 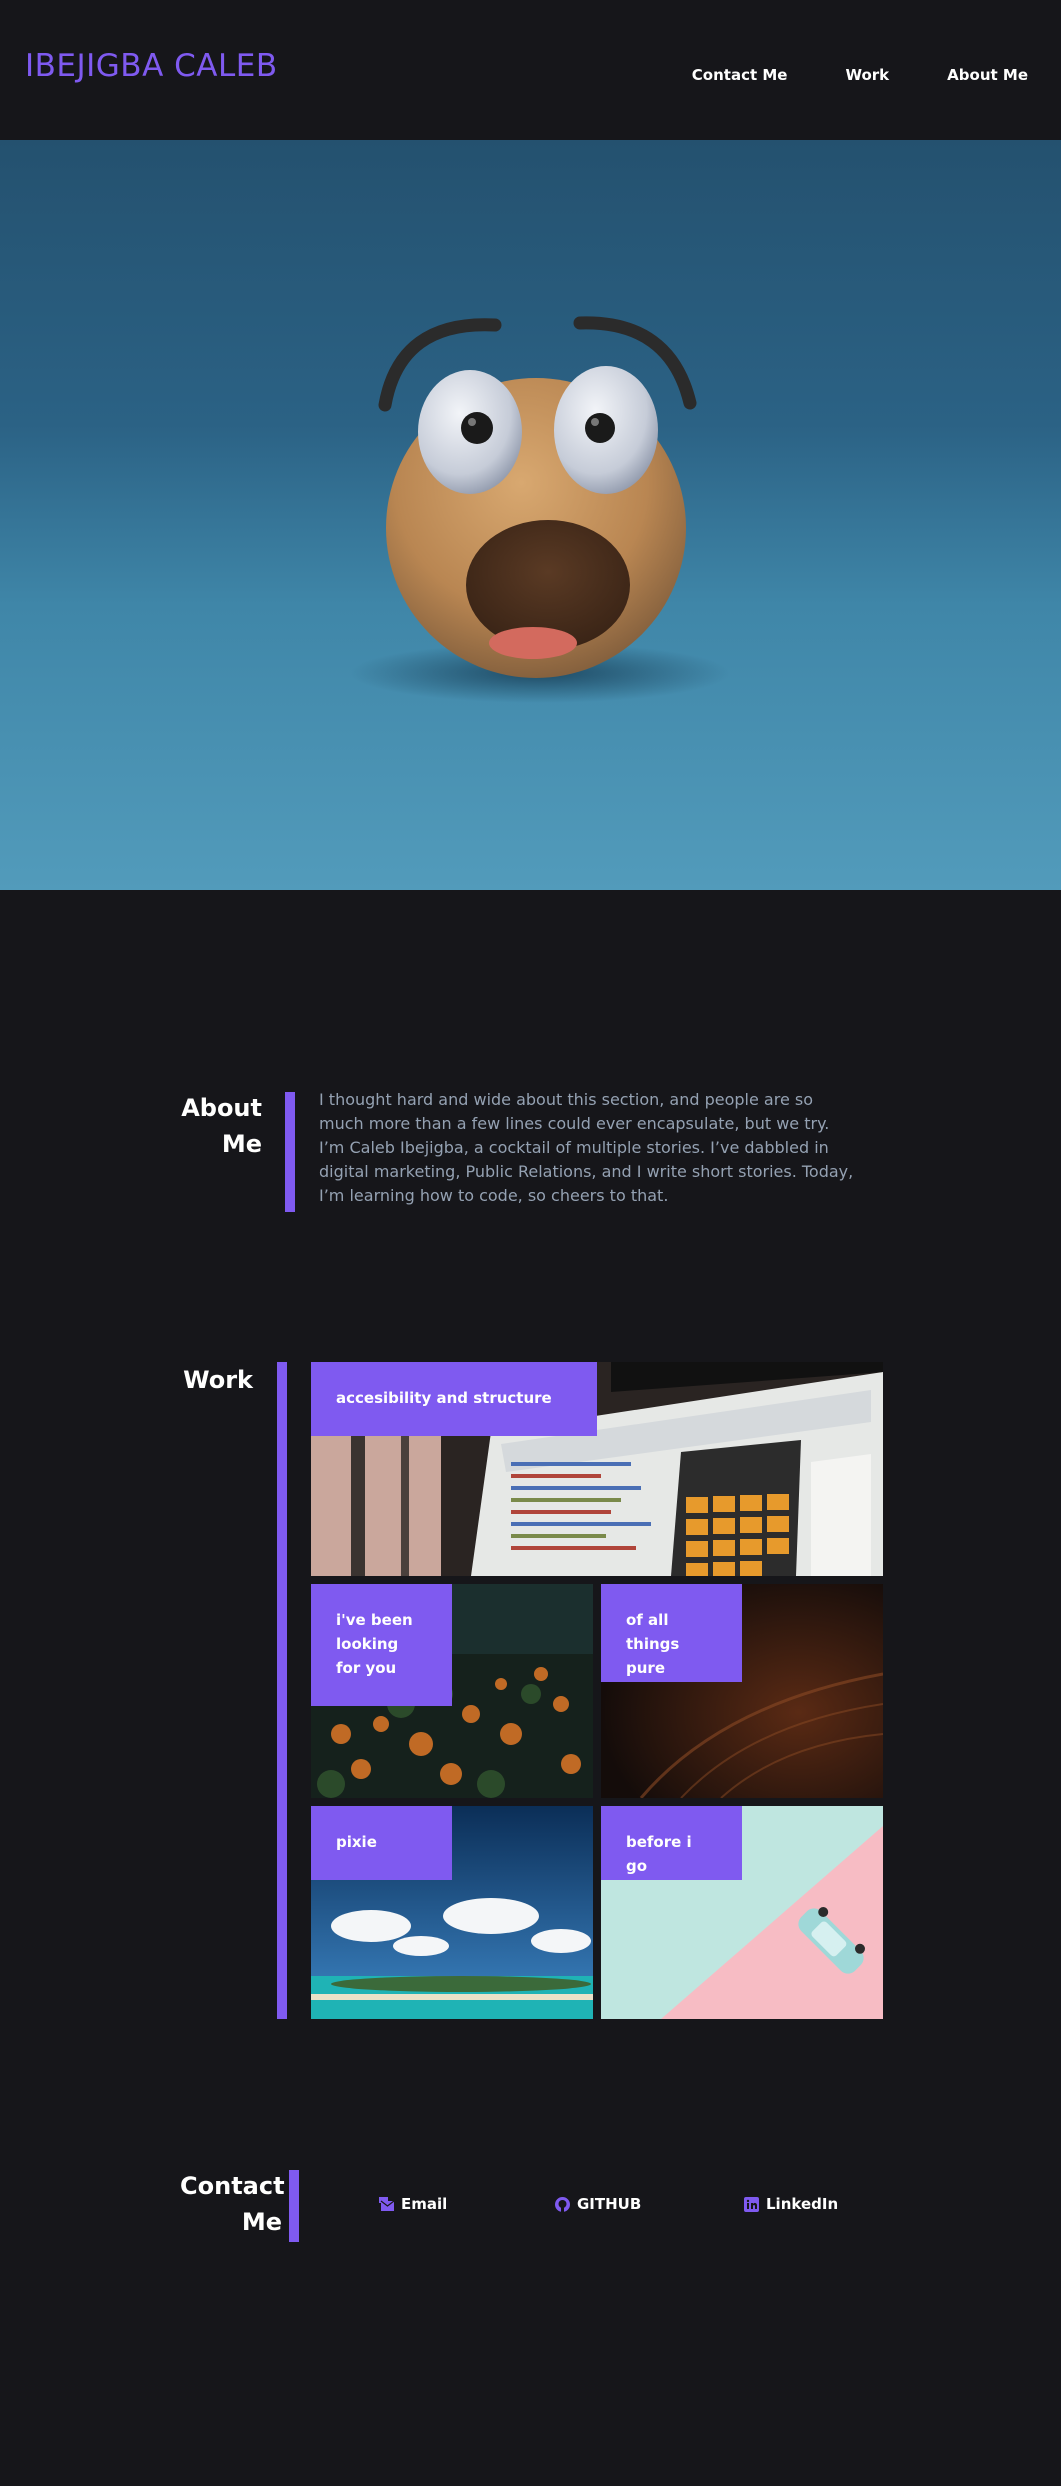 What do you see at coordinates (742, 1912) in the screenshot?
I see `work-card-before-i-go: before i go` at bounding box center [742, 1912].